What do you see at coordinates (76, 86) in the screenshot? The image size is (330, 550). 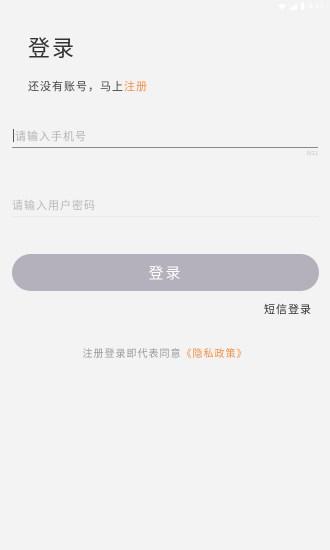 I see `register-prompt-text: 还没有账号，马上` at bounding box center [76, 86].